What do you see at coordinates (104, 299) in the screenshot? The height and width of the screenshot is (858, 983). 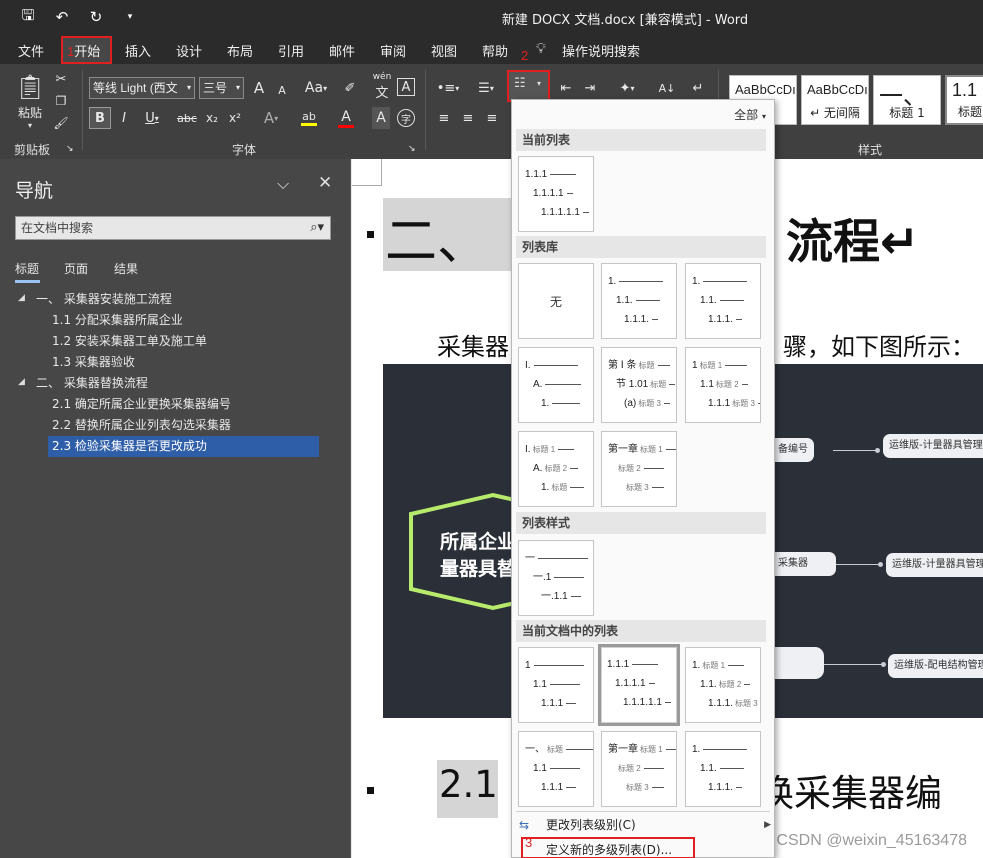 I see `nav-heading-item: 一、 采集器安装施工流程` at bounding box center [104, 299].